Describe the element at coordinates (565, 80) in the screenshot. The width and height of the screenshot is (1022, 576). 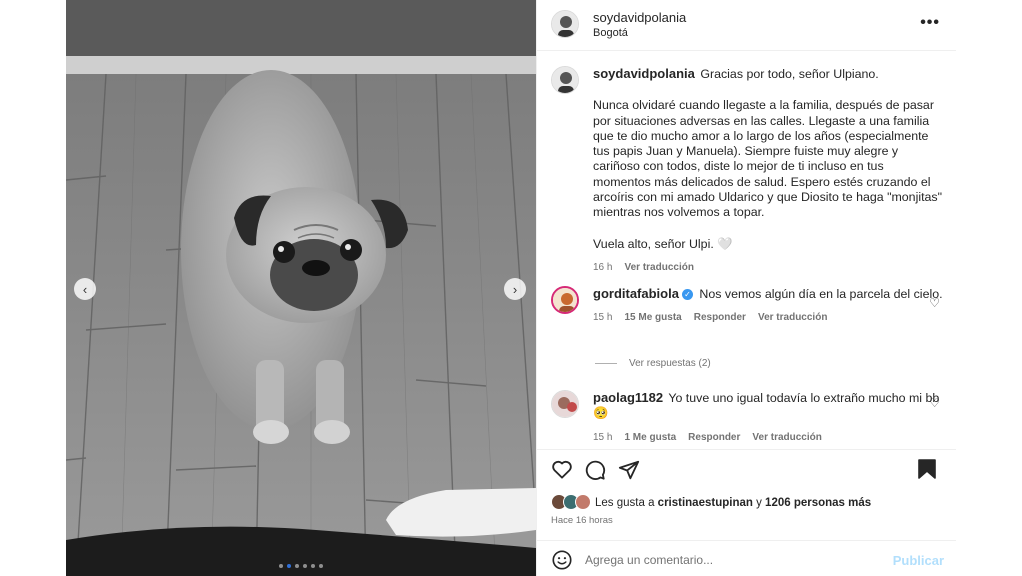
I see `caption-author-avatar` at that location.